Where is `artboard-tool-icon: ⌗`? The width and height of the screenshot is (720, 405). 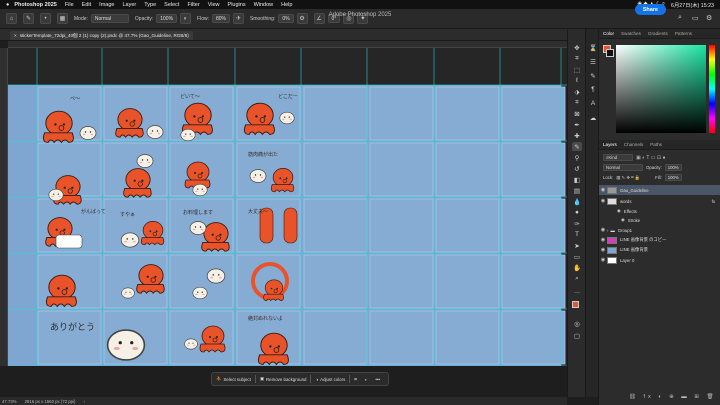
artboard-tool-icon: ⌗ is located at coordinates (577, 58).